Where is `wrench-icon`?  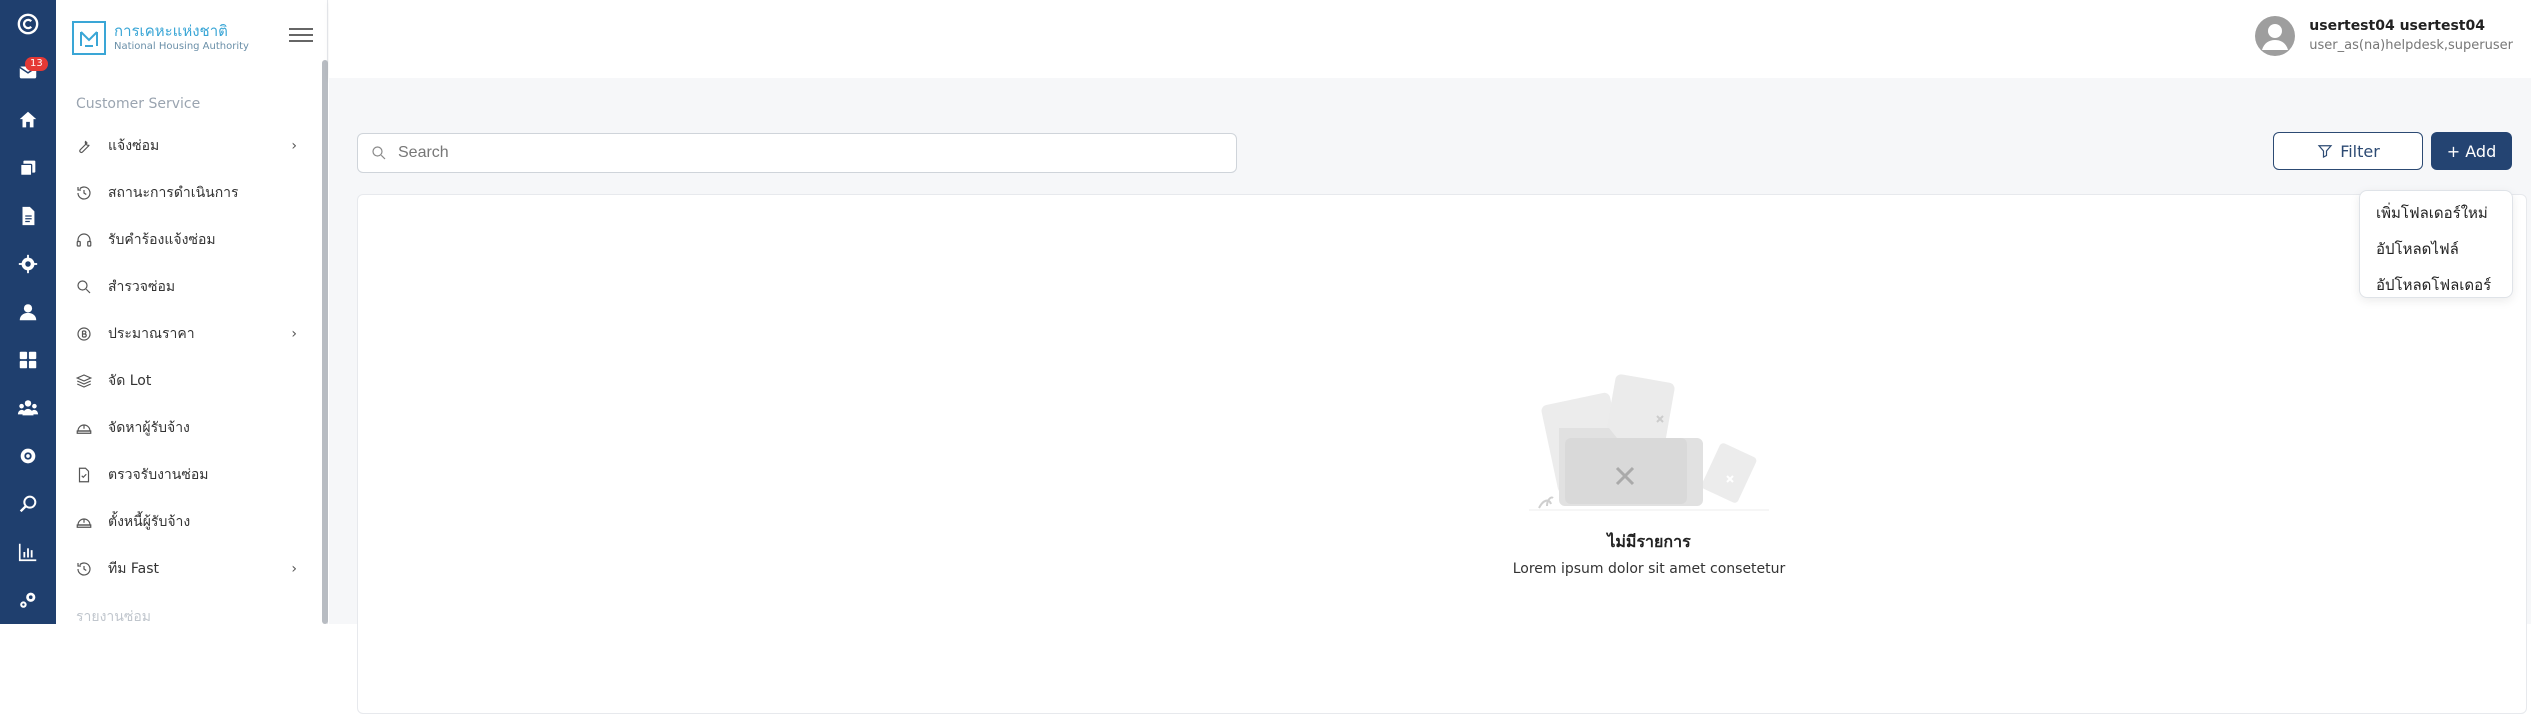
wrench-icon is located at coordinates (84, 146).